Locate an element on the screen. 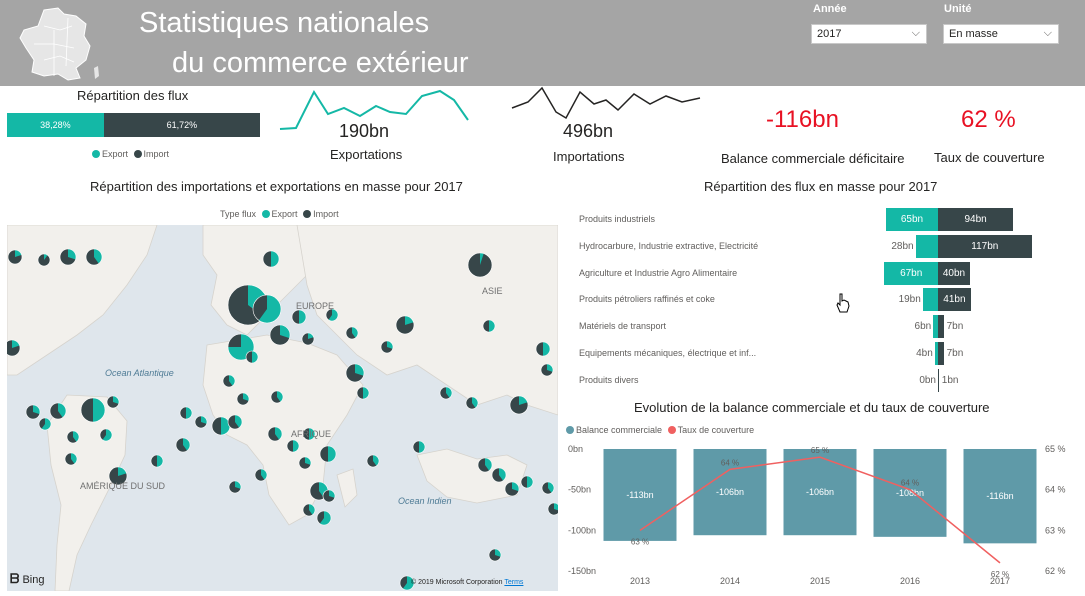 This screenshot has height=596, width=1085. y-left-tick: -150bn is located at coordinates (582, 571).